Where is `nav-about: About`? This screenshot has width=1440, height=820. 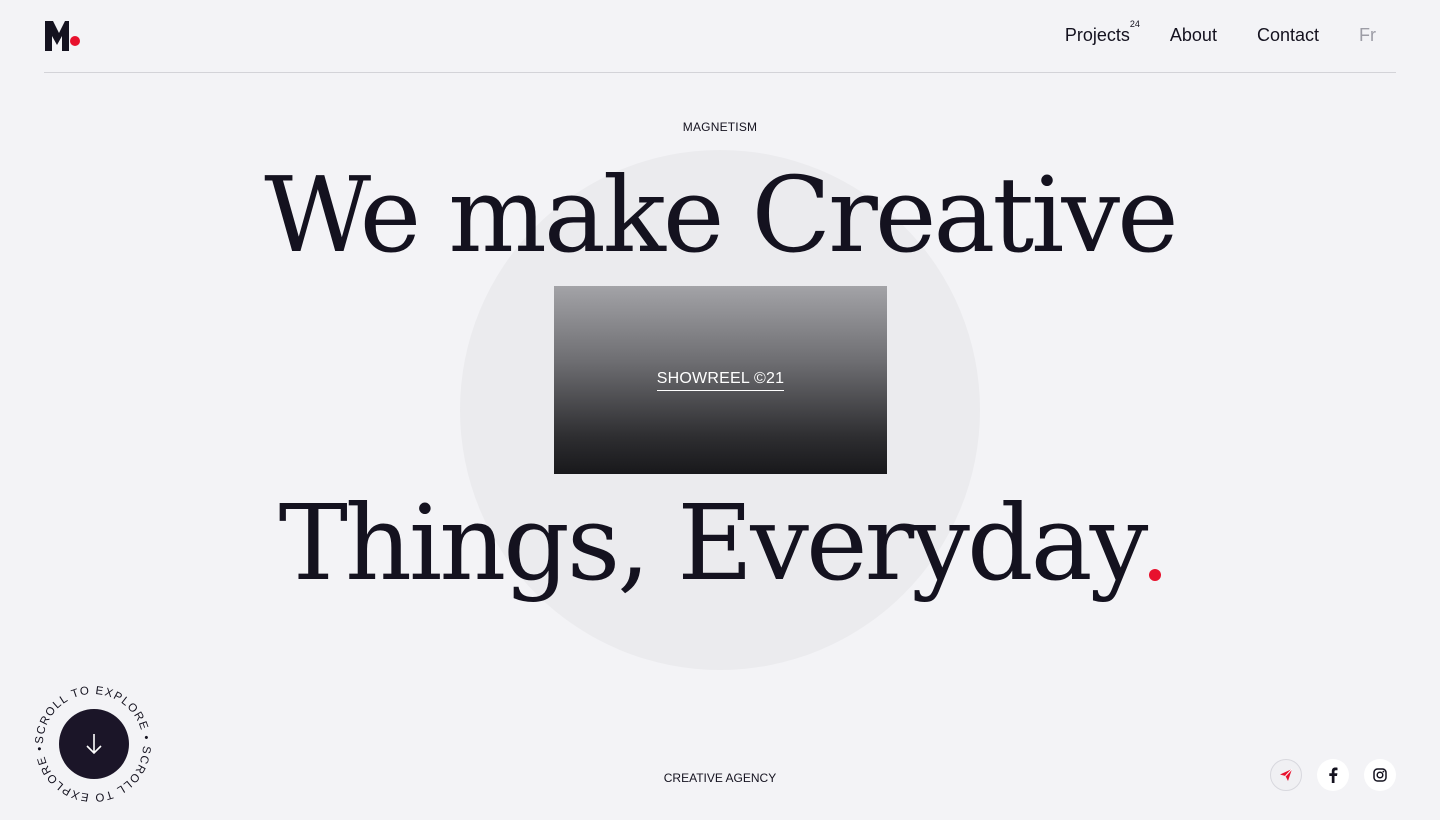 nav-about: About is located at coordinates (1193, 35).